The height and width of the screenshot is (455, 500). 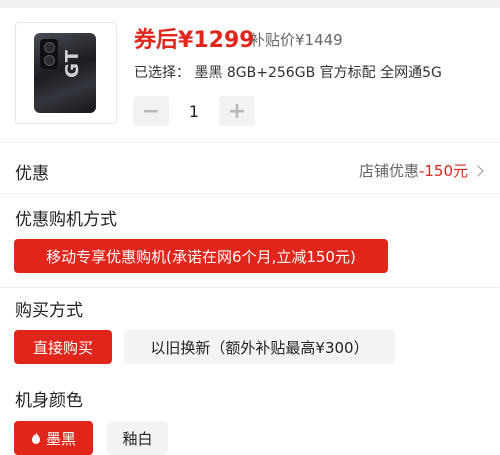 I want to click on selected-spec: 已选择： 墨黑 8GB+256GB 官方标配 全网通5G, so click(x=288, y=72).